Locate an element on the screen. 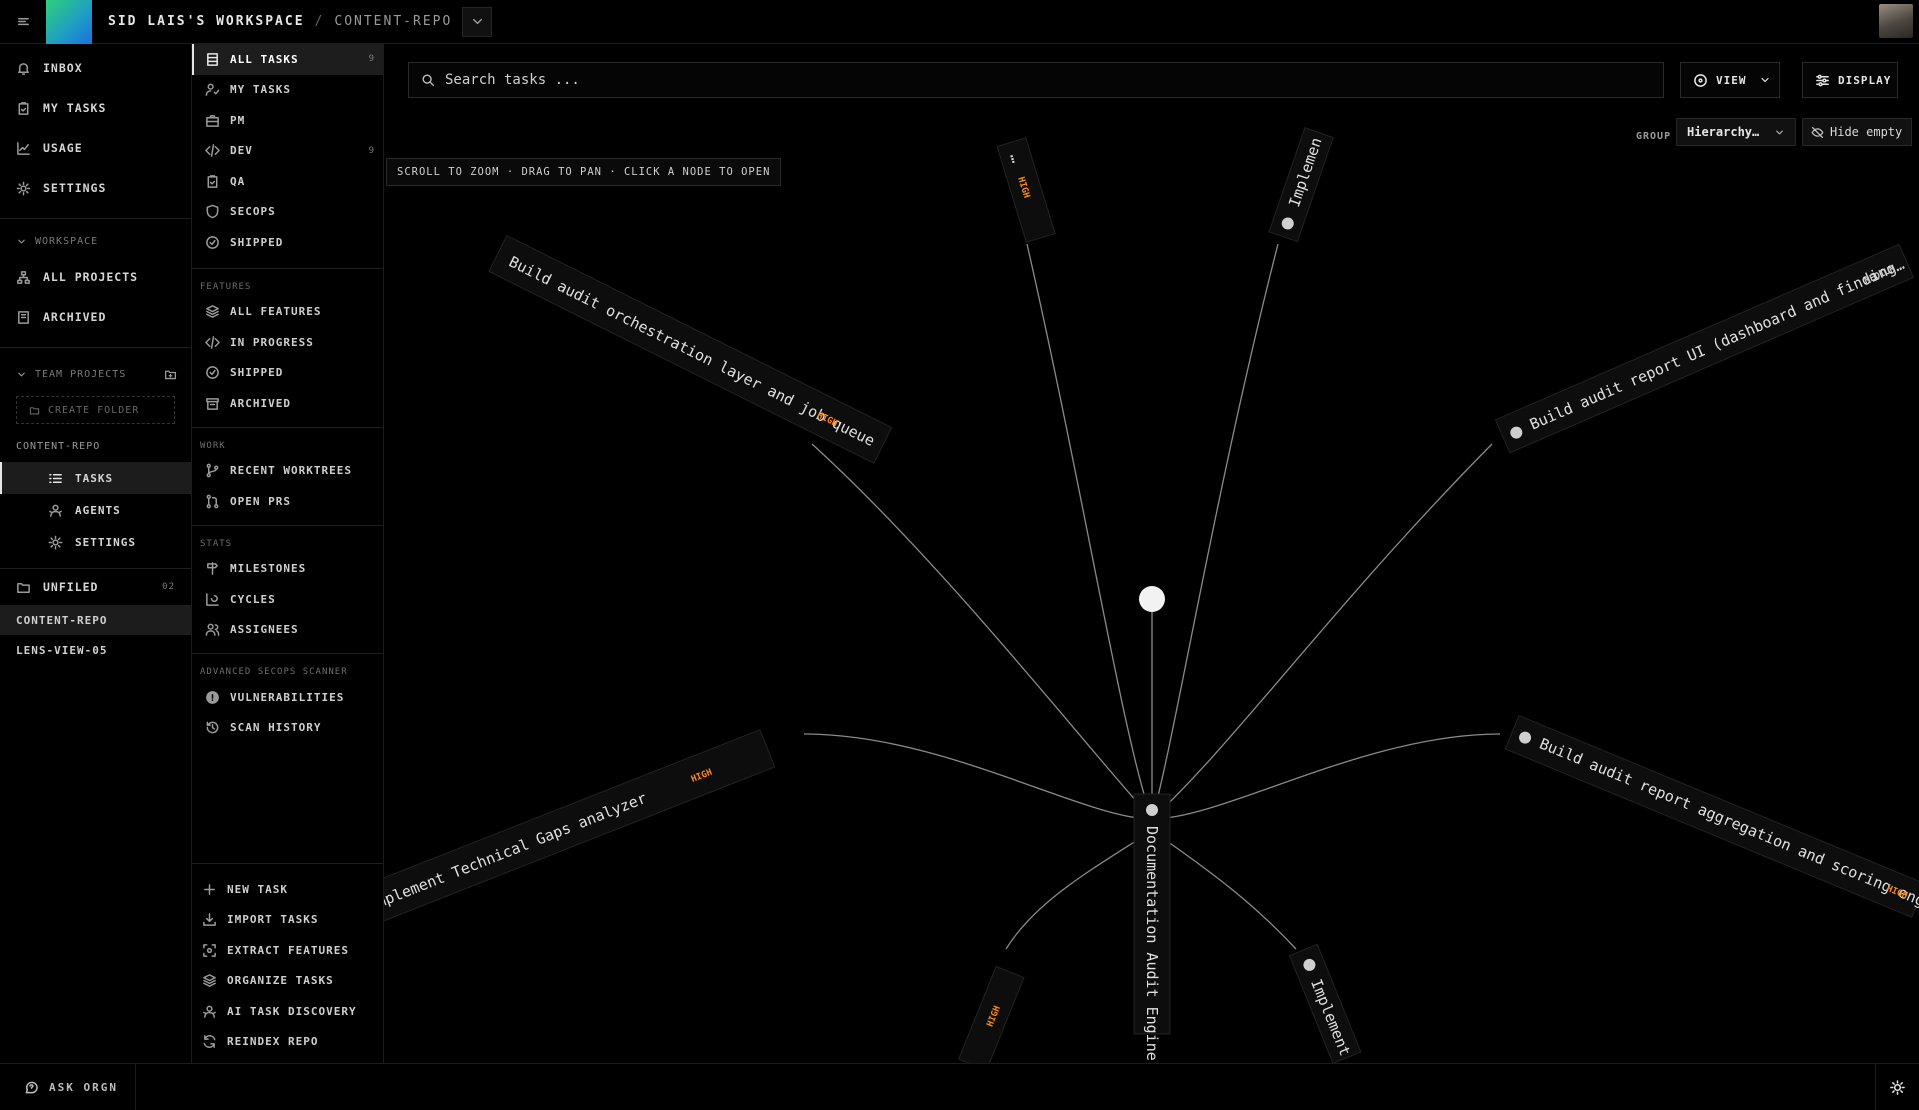  breadcrumb-repo: CONTENT-REPO is located at coordinates (393, 21).